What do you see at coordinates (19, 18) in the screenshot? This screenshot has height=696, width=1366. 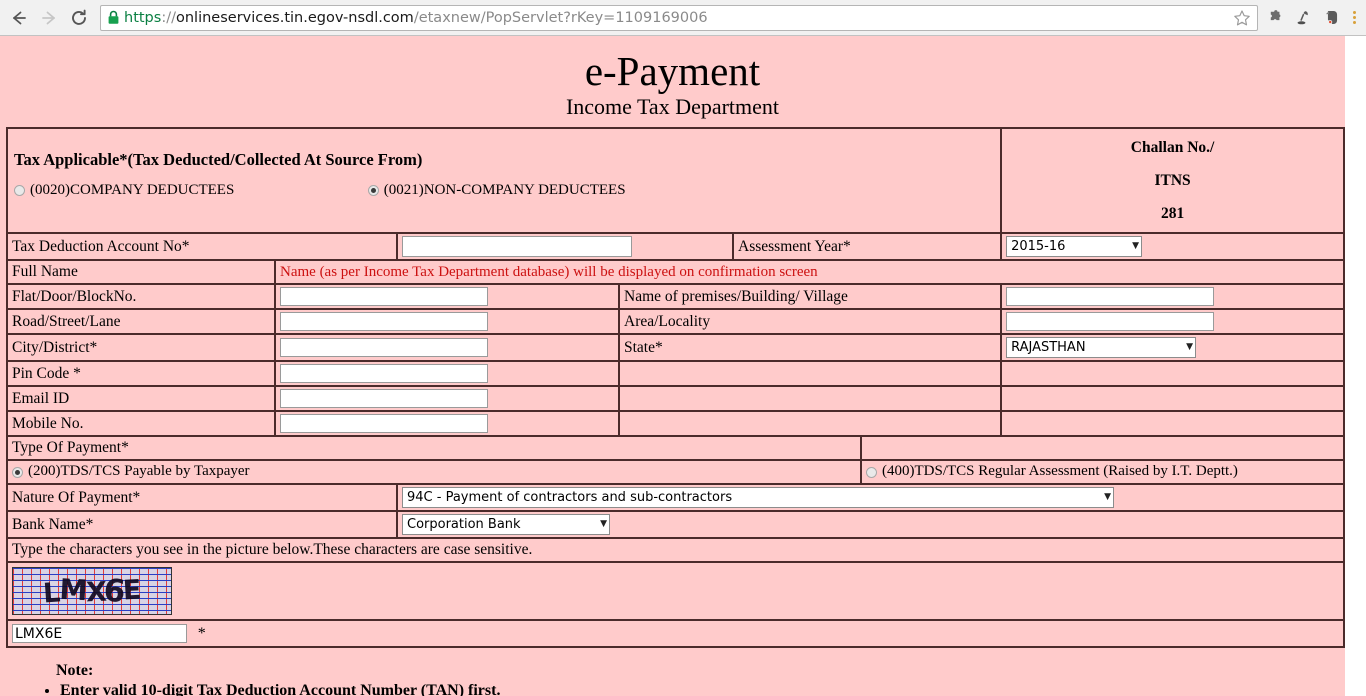 I see `back-arrow-icon` at bounding box center [19, 18].